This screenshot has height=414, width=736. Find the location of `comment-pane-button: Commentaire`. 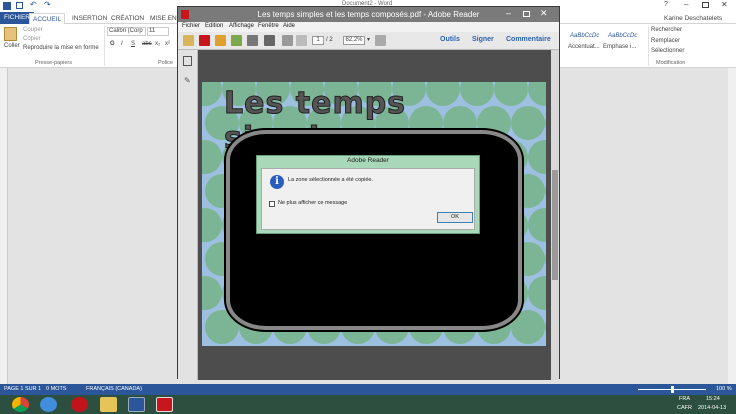

comment-pane-button: Commentaire is located at coordinates (528, 39).